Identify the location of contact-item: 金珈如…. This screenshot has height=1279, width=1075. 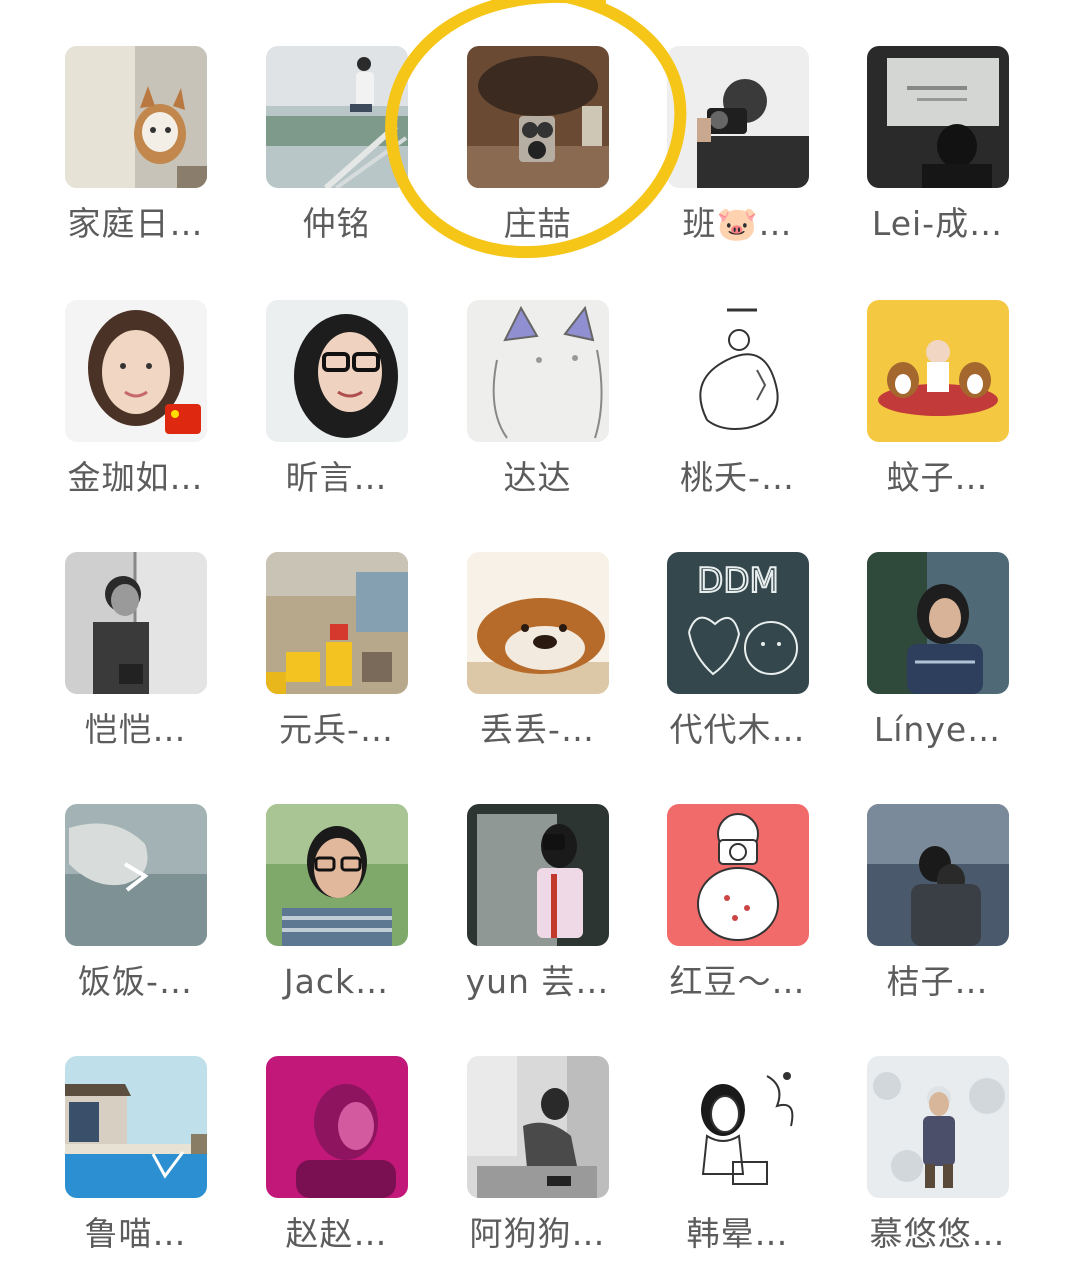
(135, 410).